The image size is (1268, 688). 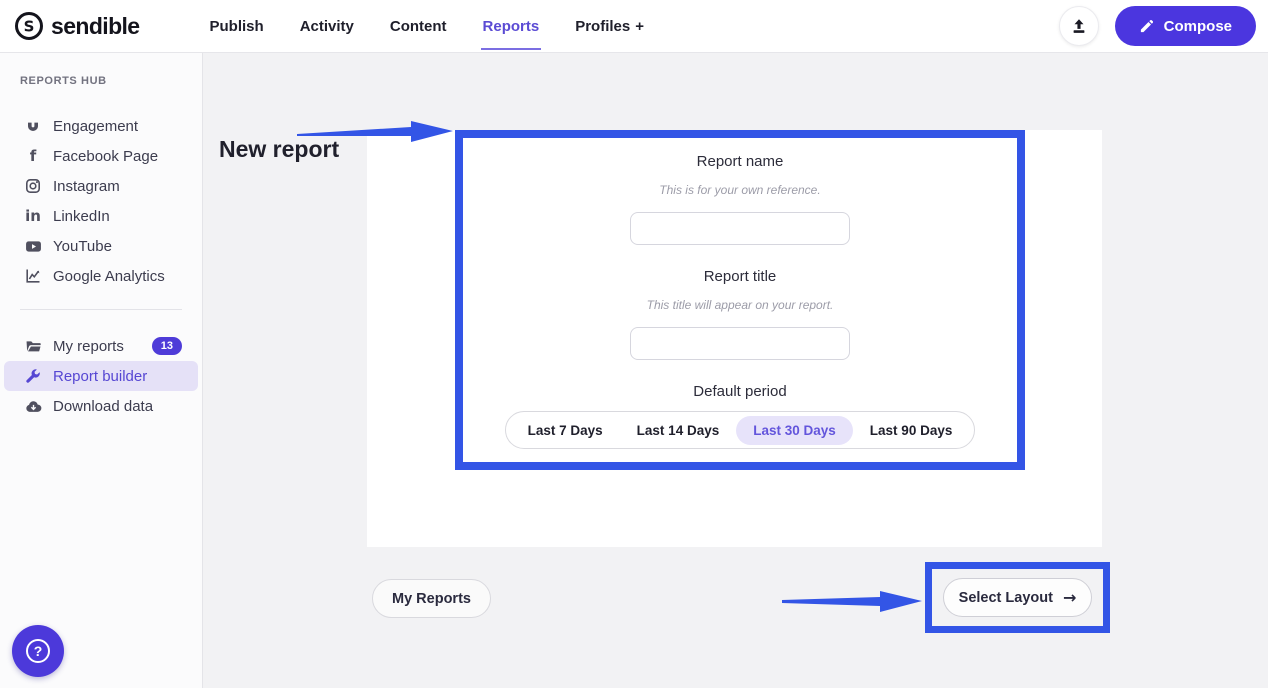 What do you see at coordinates (101, 216) in the screenshot?
I see `sidebar-item-linkedin: in LinkedIn` at bounding box center [101, 216].